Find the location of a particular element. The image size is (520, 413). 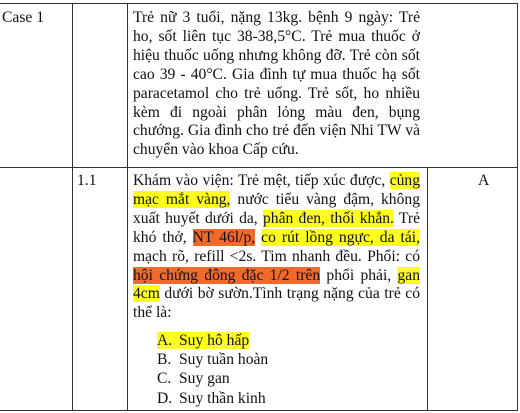

table-right-edge is located at coordinates (517, 207).